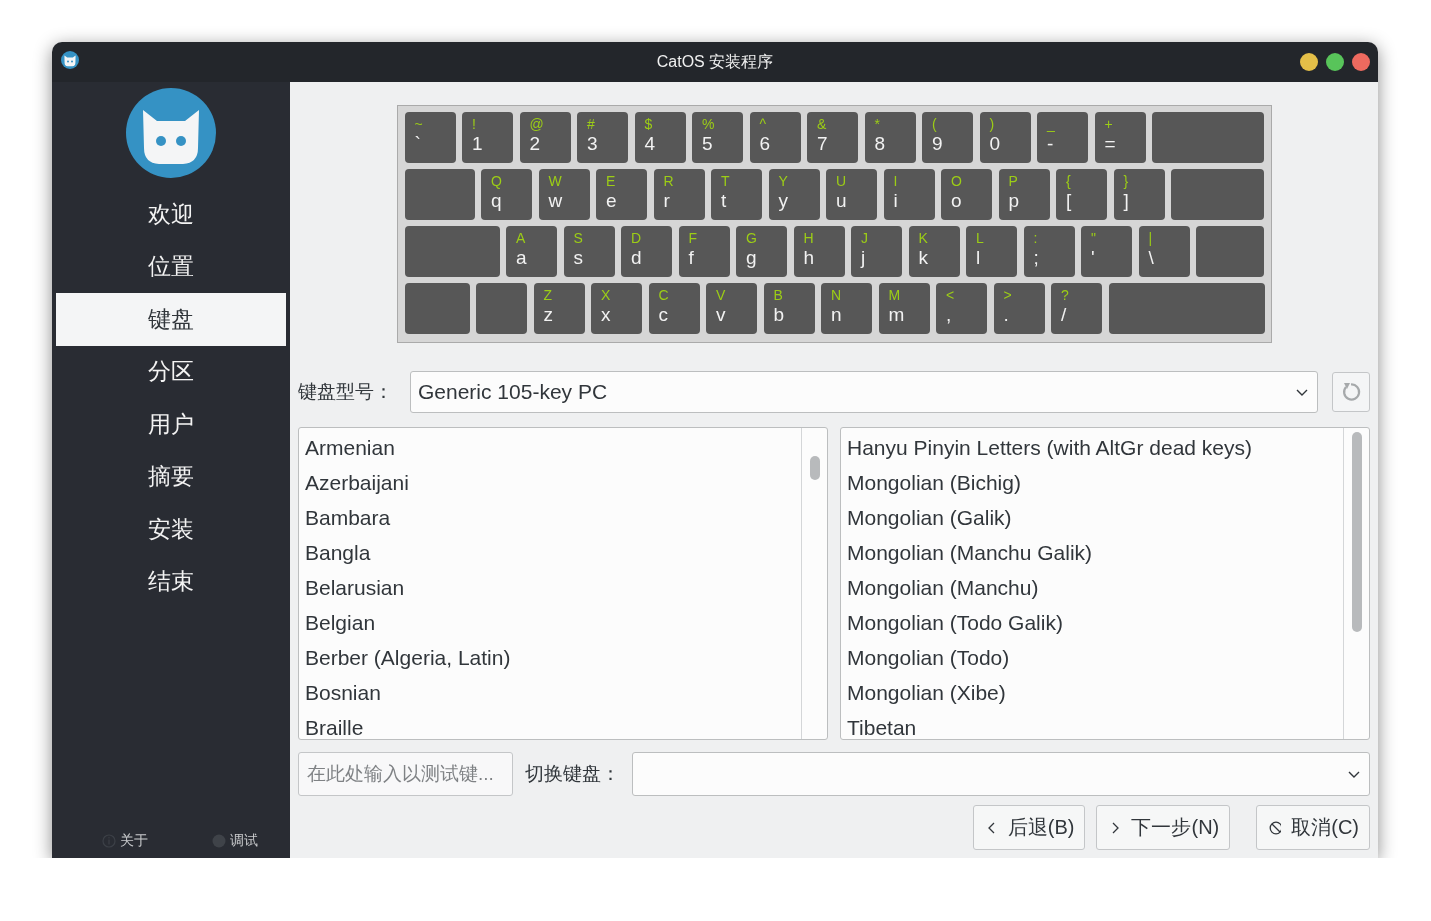  Describe the element at coordinates (1049, 251) in the screenshot. I see `key: : ;` at that location.